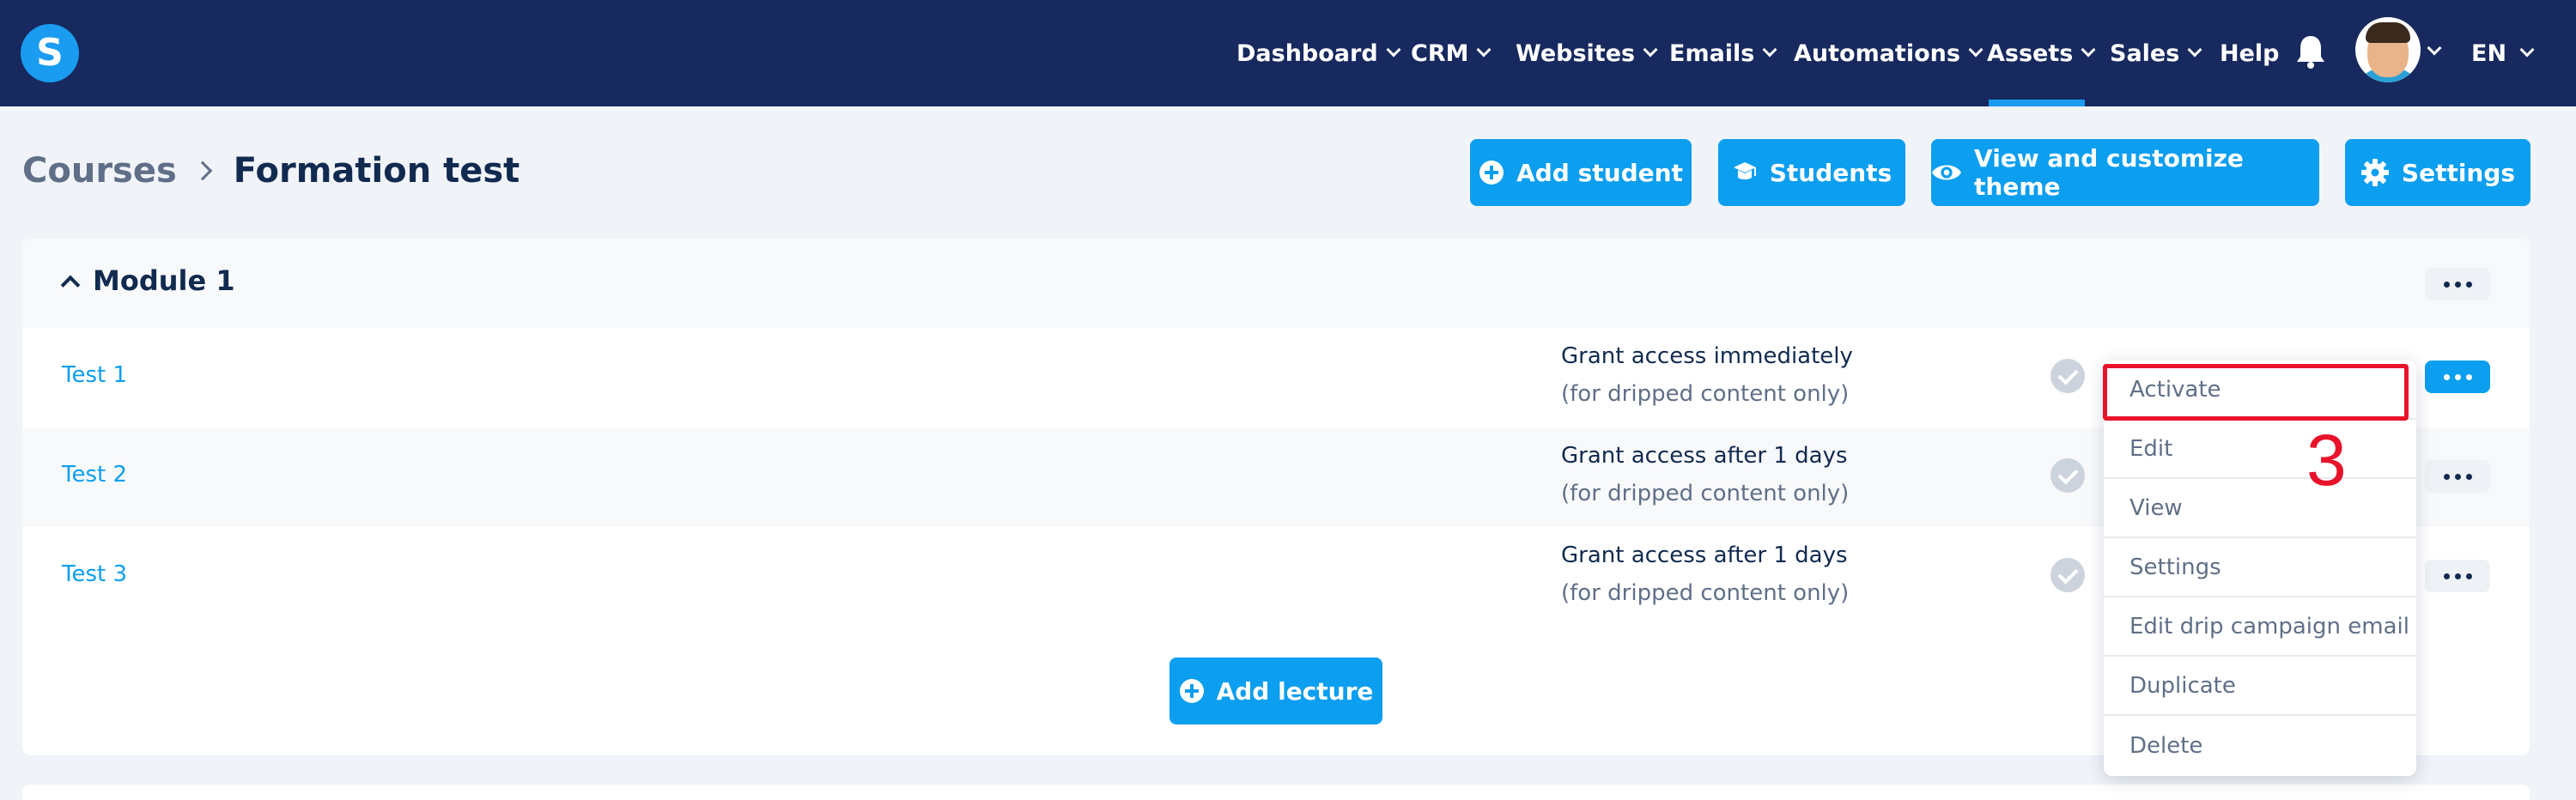 The image size is (2576, 800). Describe the element at coordinates (2260, 627) in the screenshot. I see `menu-item-edit-drip-campaign-email: Edit drip campaign email` at that location.